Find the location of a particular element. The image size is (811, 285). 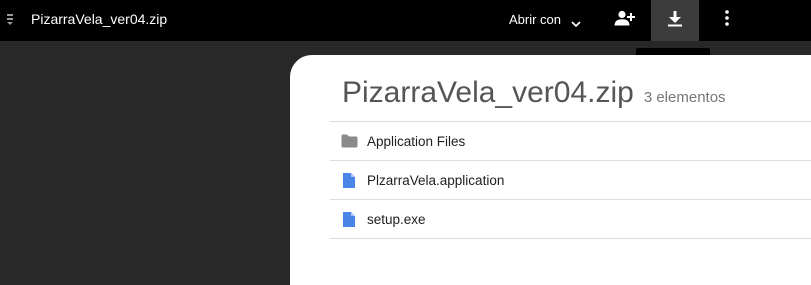

more-options-button is located at coordinates (727, 20).